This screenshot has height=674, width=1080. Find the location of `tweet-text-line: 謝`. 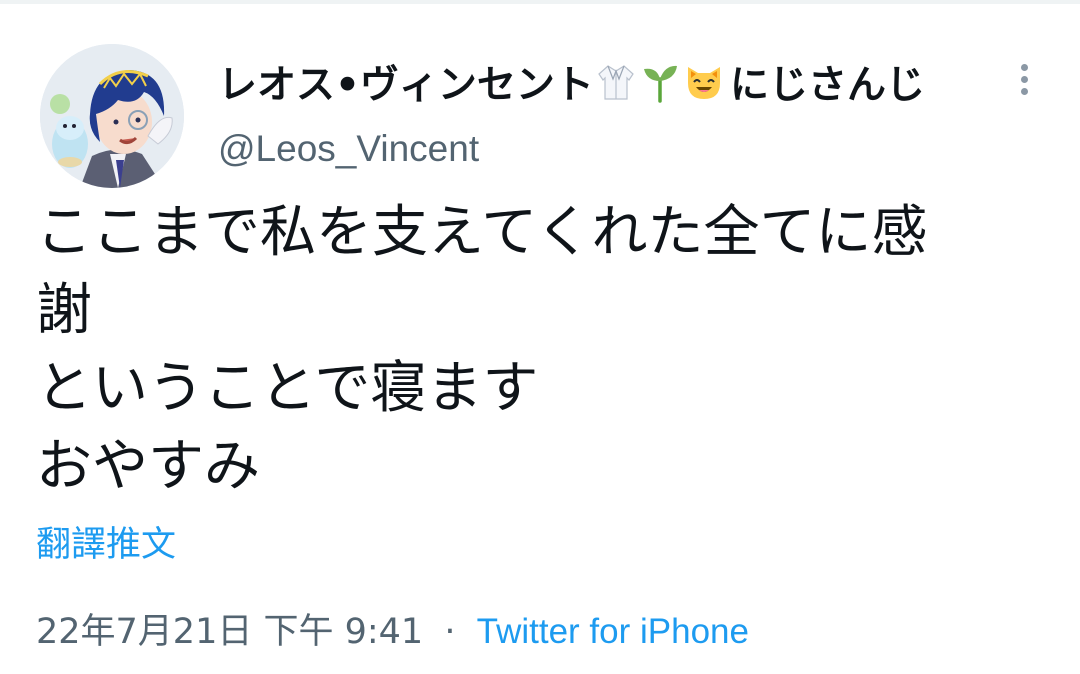

tweet-text-line: 謝 is located at coordinates (64, 310).